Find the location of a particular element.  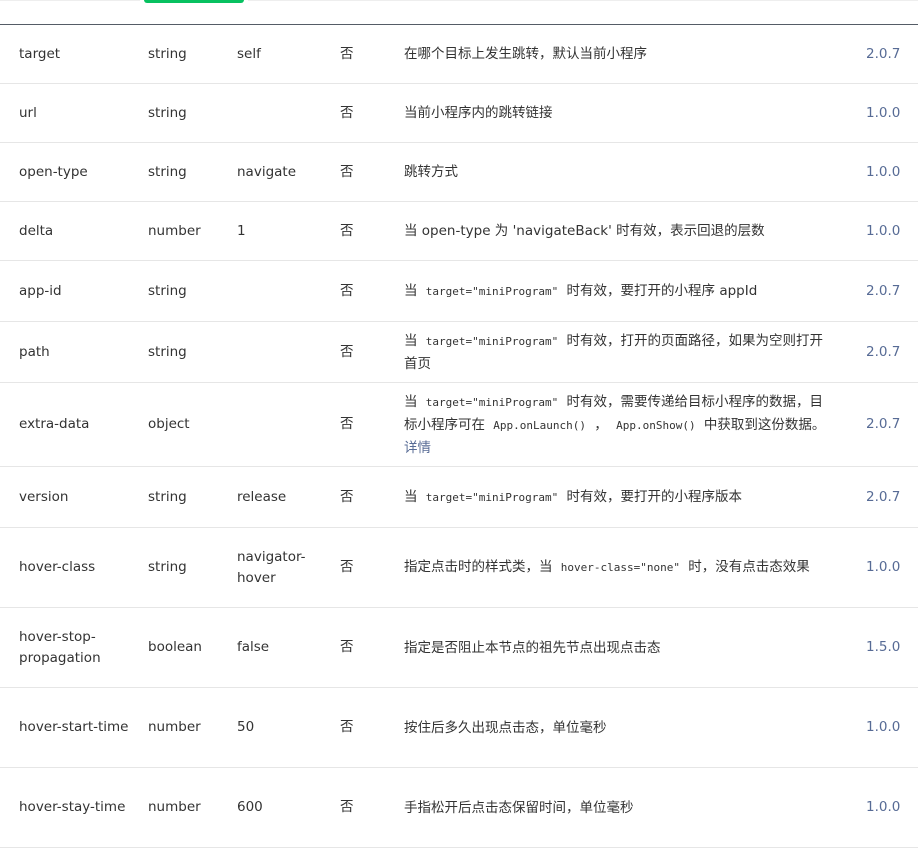

attr-type: object is located at coordinates (188, 424).